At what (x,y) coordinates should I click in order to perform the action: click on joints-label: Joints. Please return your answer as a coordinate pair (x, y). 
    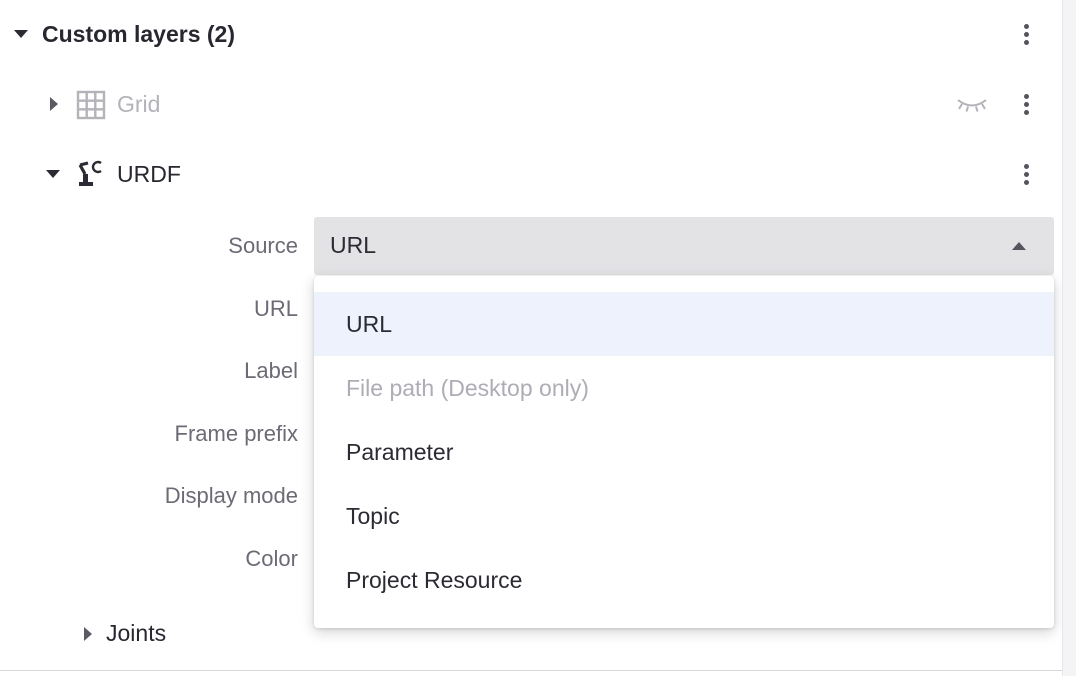
    Looking at the image, I should click on (136, 633).